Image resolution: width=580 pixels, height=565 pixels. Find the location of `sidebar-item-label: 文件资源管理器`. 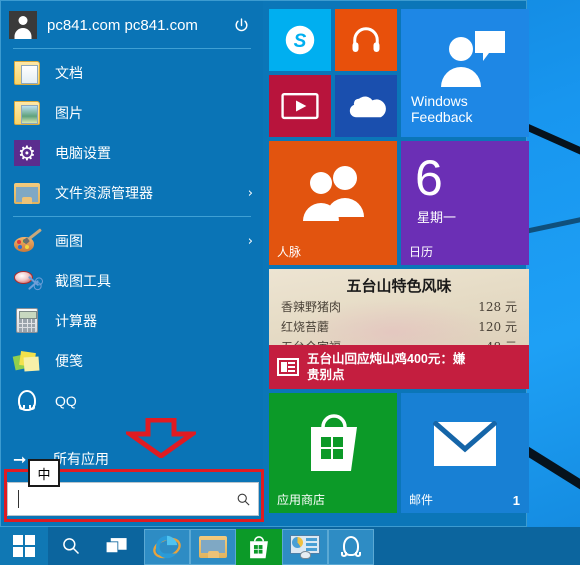

sidebar-item-label: 文件资源管理器 is located at coordinates (104, 193).